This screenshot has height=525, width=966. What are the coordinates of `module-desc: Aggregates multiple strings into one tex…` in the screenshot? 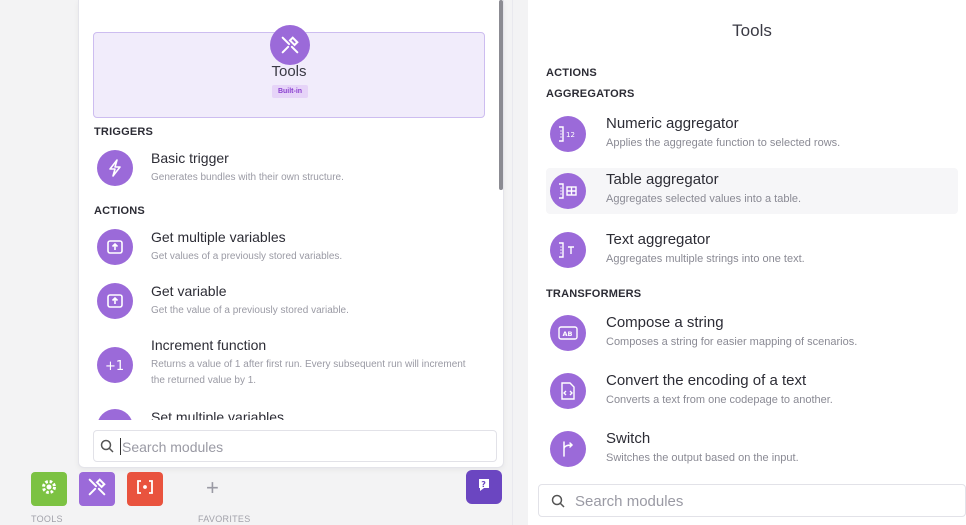 It's located at (705, 259).